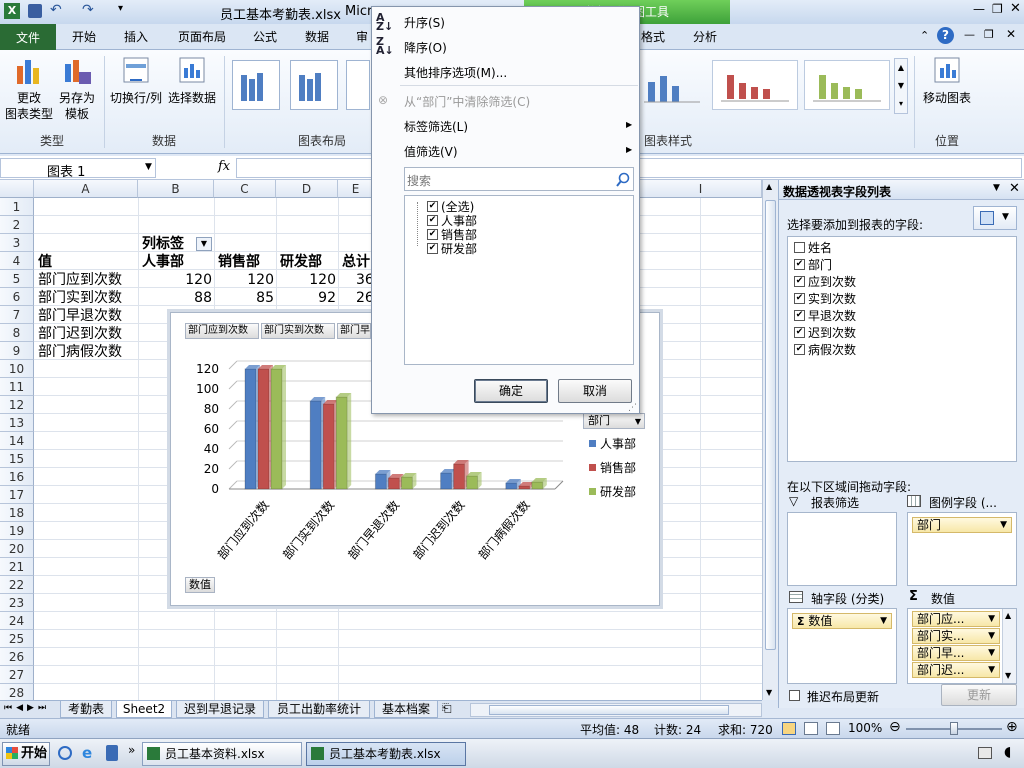 Image resolution: width=1024 pixels, height=768 pixels. I want to click on wb-close-icon: ✕, so click(1011, 34).